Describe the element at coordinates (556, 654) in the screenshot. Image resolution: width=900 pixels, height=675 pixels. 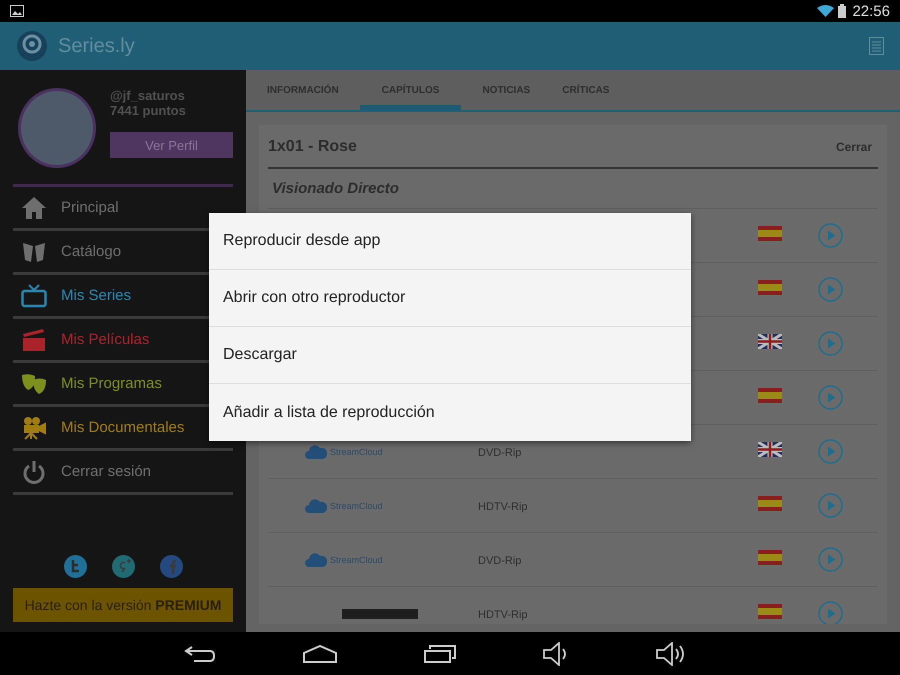
I see `volume-down-icon` at that location.